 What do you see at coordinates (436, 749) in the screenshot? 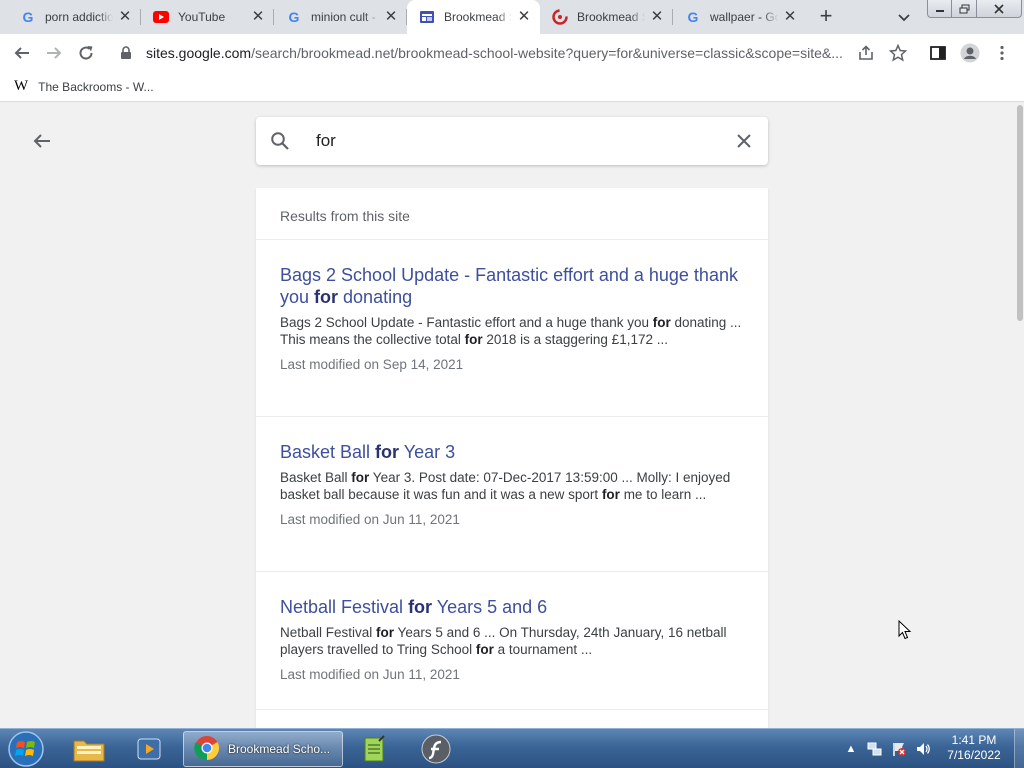
I see `flash-taskbar-icon` at bounding box center [436, 749].